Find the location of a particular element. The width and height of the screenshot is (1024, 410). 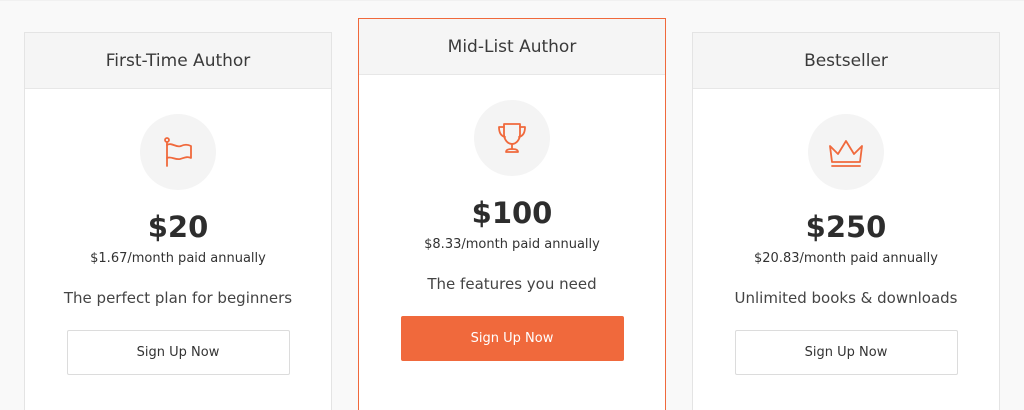

plan-tagline: The features you need is located at coordinates (512, 284).